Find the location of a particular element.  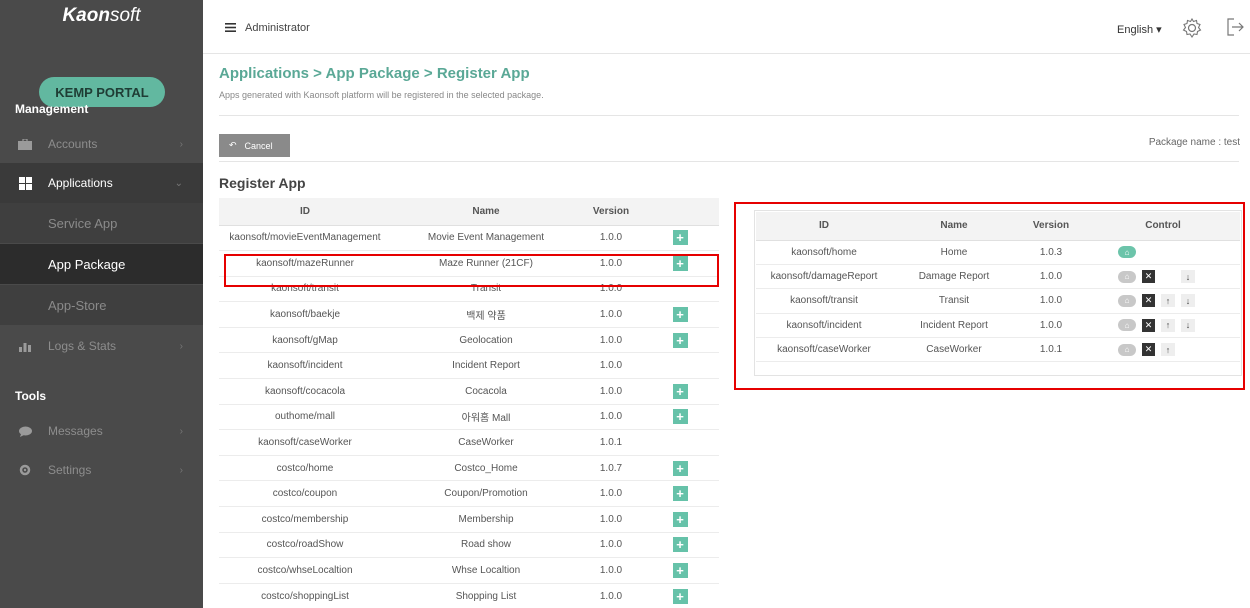

app-id: costco/home is located at coordinates (305, 468).